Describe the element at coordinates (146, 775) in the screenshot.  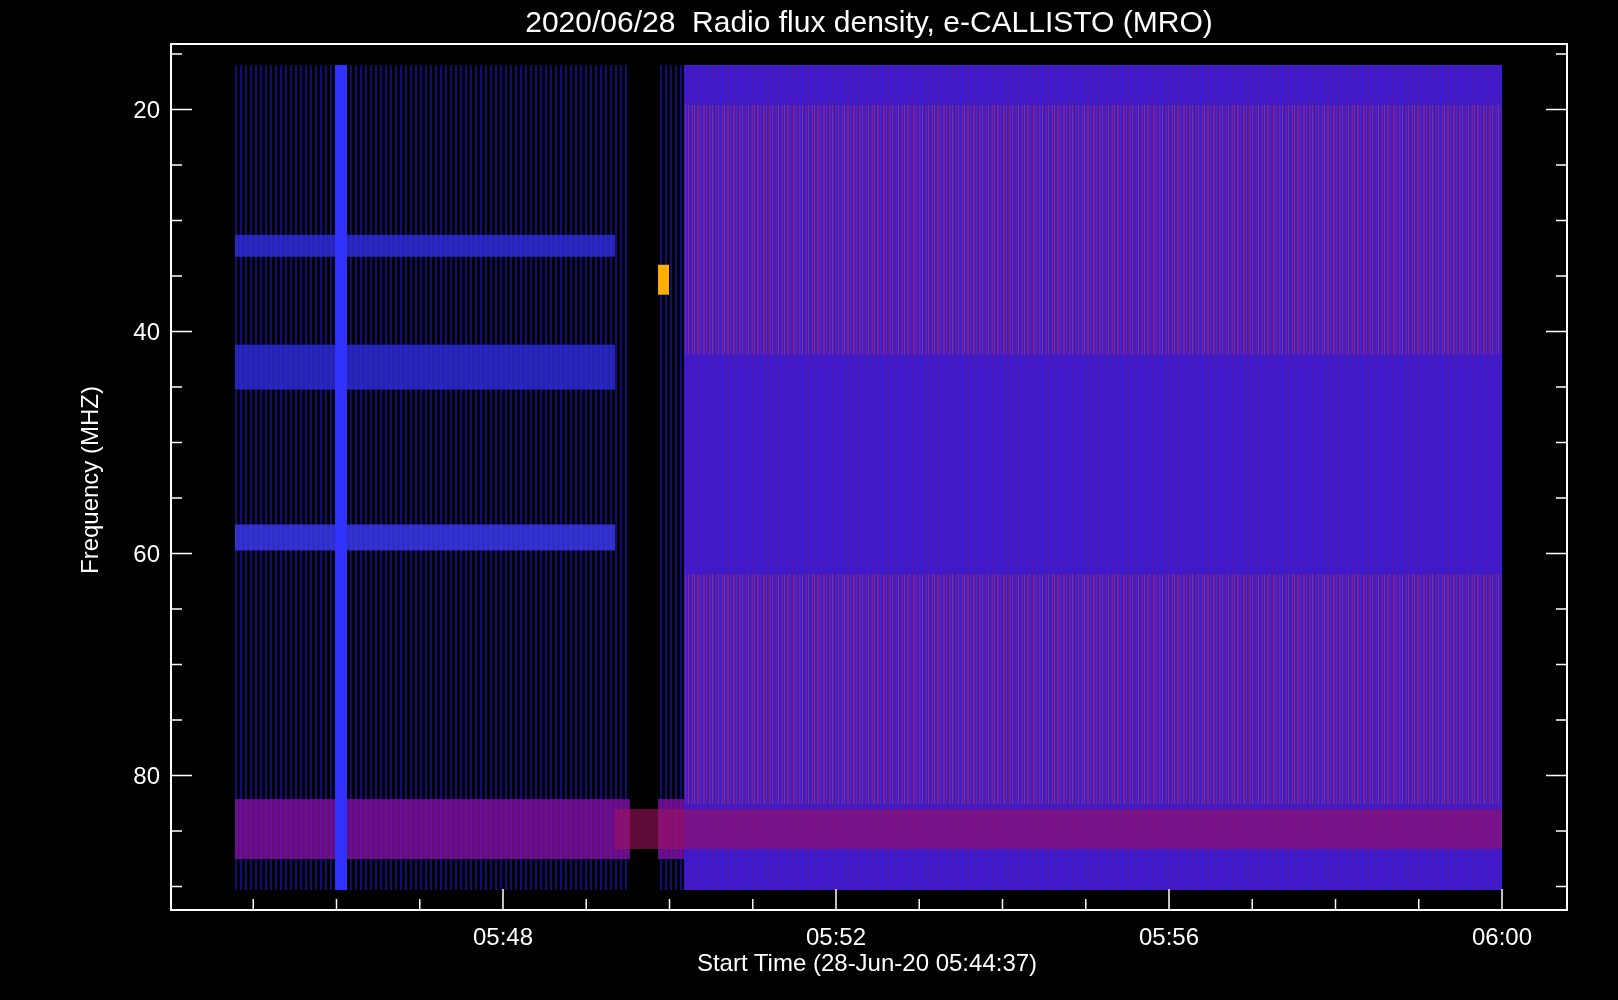
I see `y-tick-label: 80` at that location.